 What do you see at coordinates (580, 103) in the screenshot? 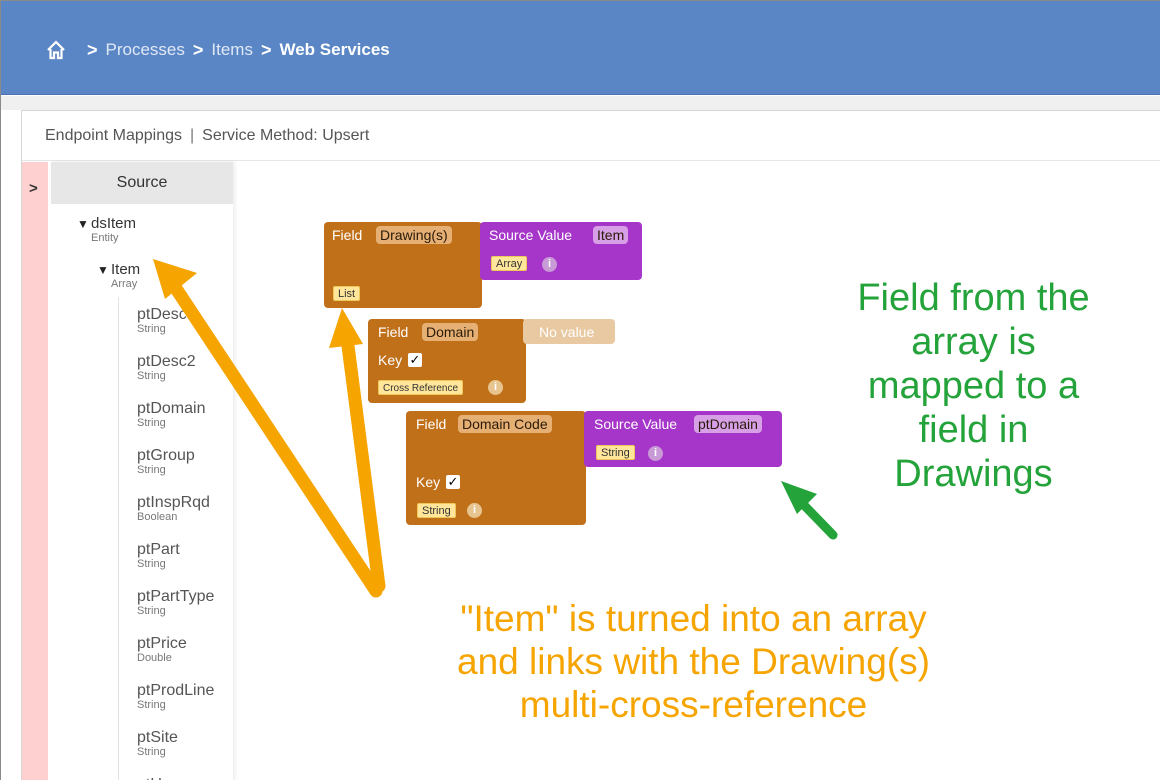
I see `header-spacer` at bounding box center [580, 103].